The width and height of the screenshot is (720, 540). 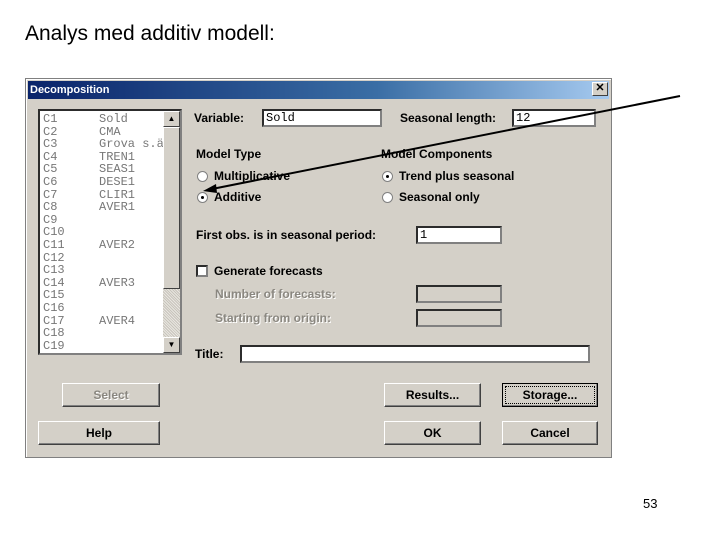 What do you see at coordinates (650, 503) in the screenshot?
I see `page-number: 53` at bounding box center [650, 503].